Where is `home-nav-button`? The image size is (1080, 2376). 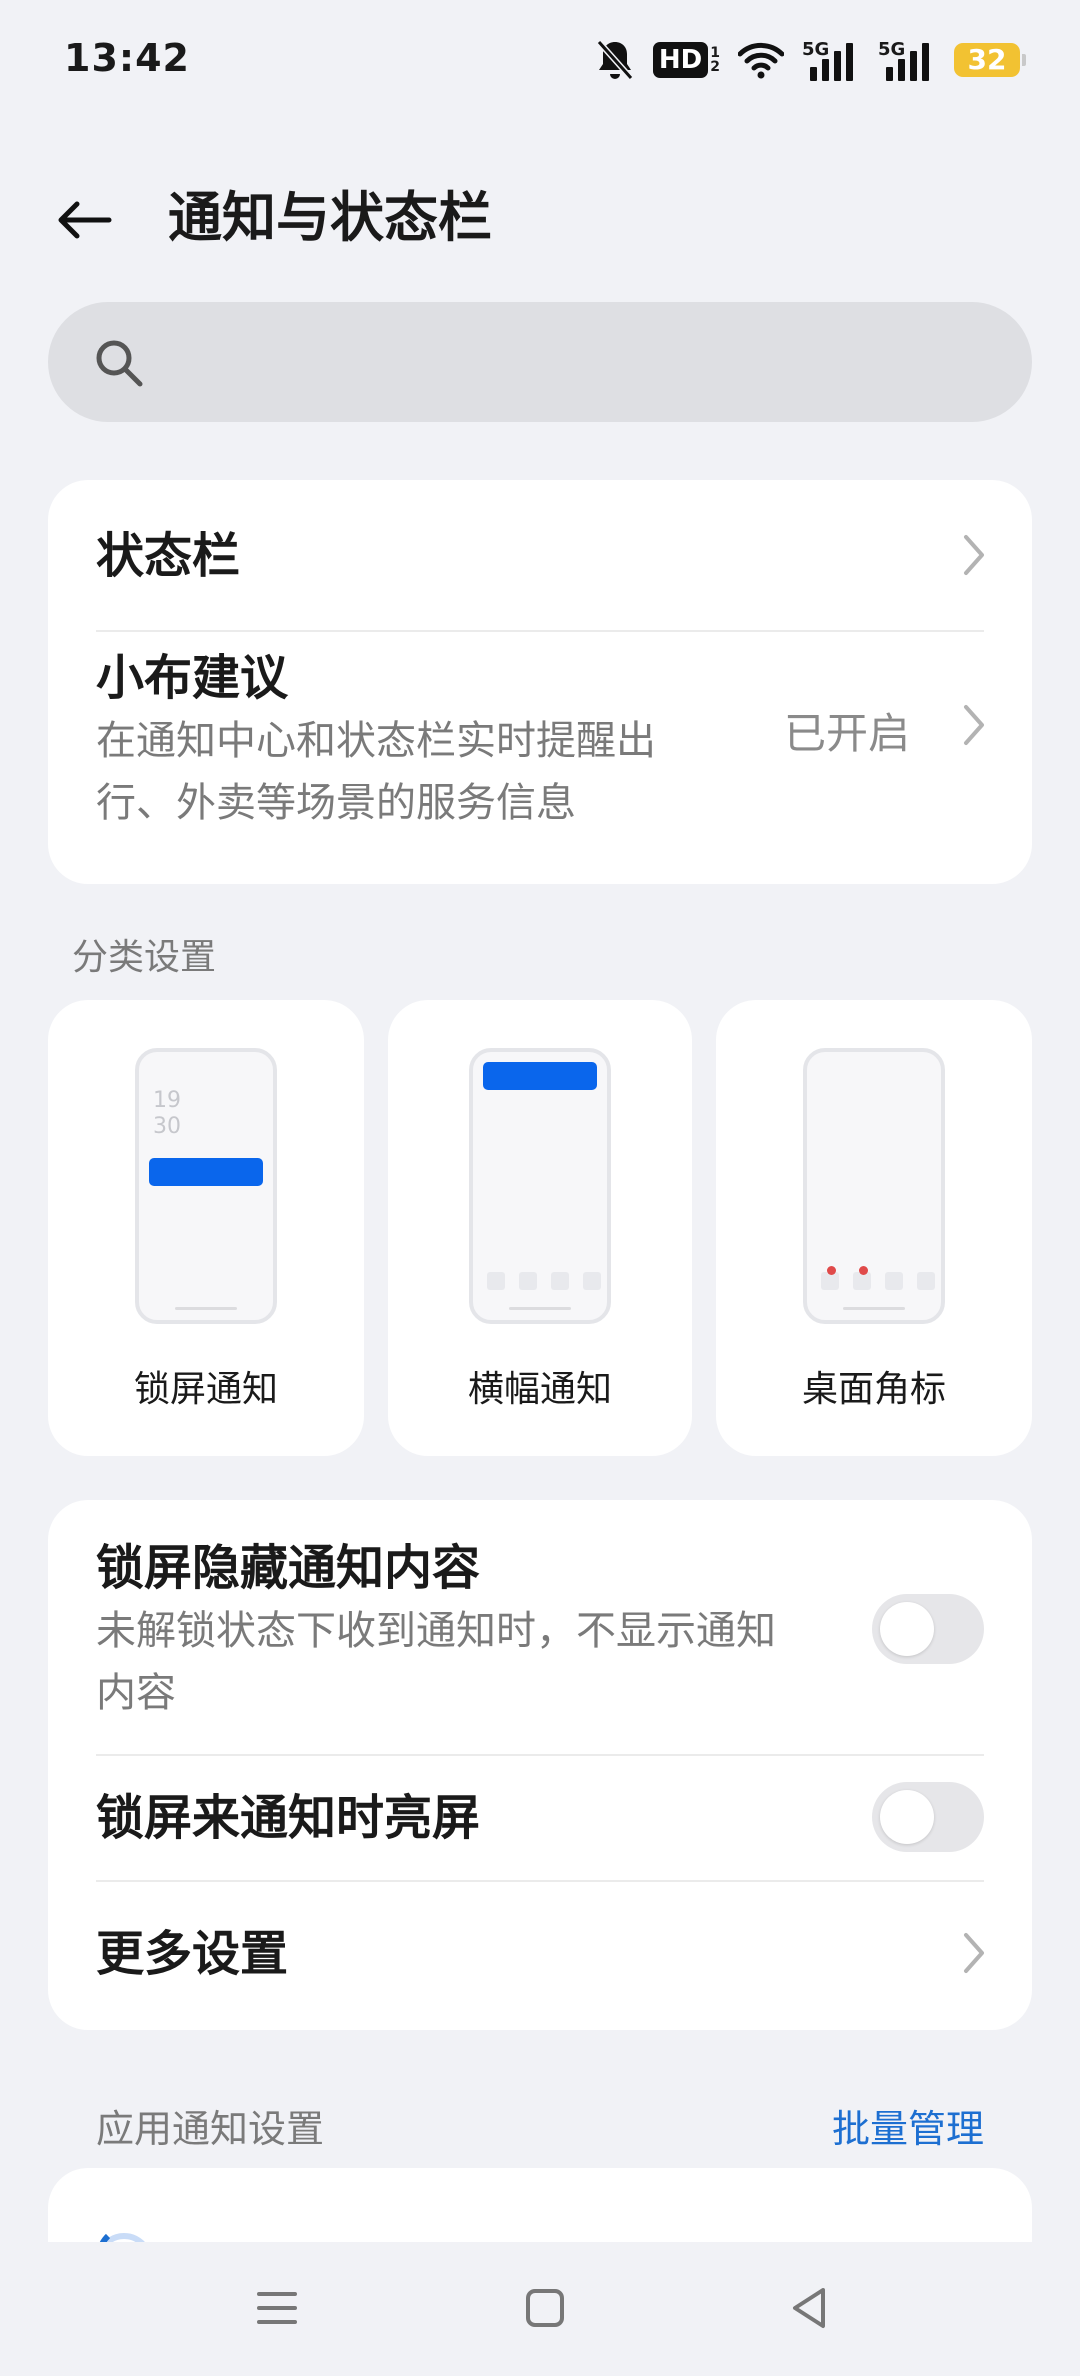
home-nav-button is located at coordinates (545, 2308).